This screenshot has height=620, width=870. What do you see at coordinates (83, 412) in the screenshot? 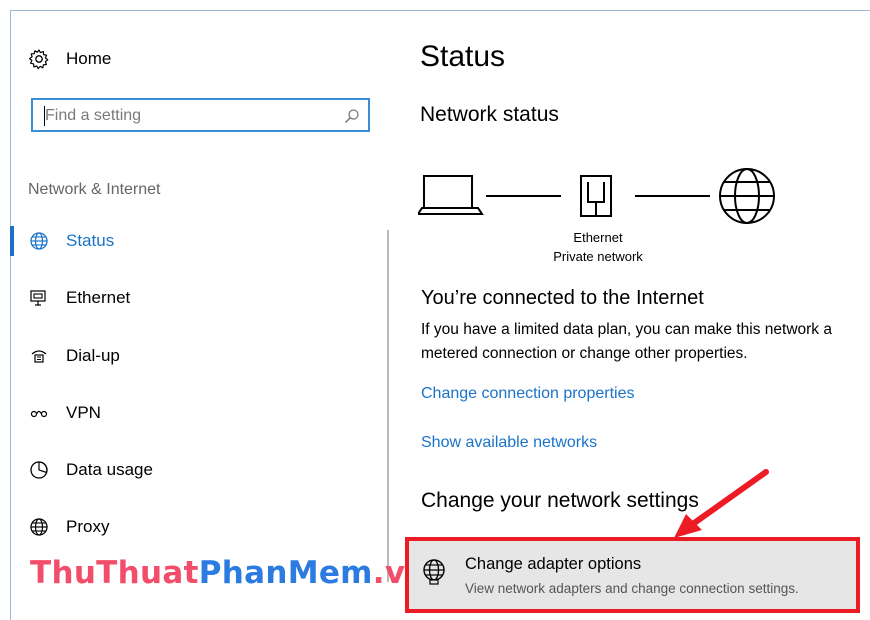
I see `sidebar-item-label: VPN` at bounding box center [83, 412].